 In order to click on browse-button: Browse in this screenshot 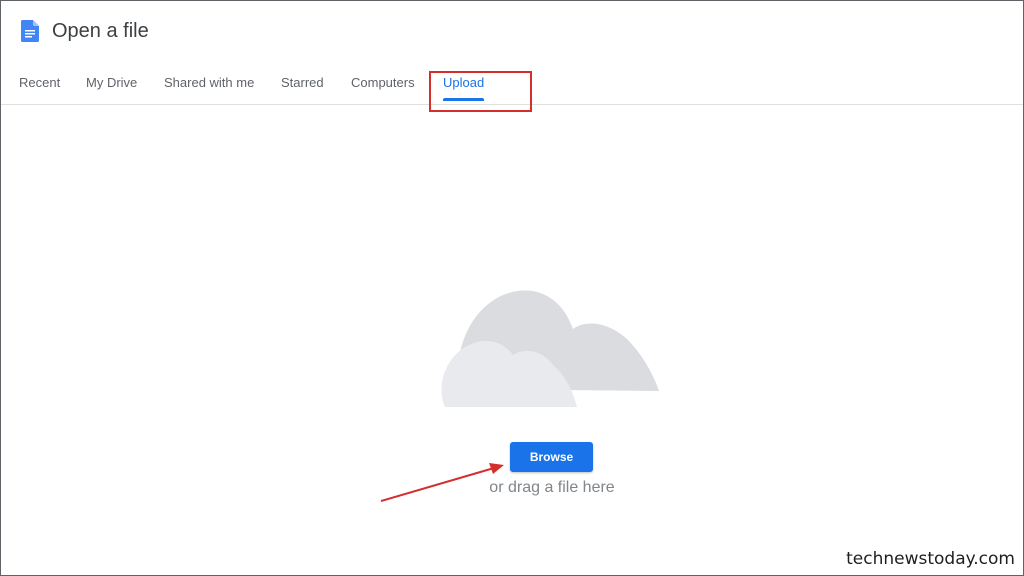, I will do `click(551, 457)`.